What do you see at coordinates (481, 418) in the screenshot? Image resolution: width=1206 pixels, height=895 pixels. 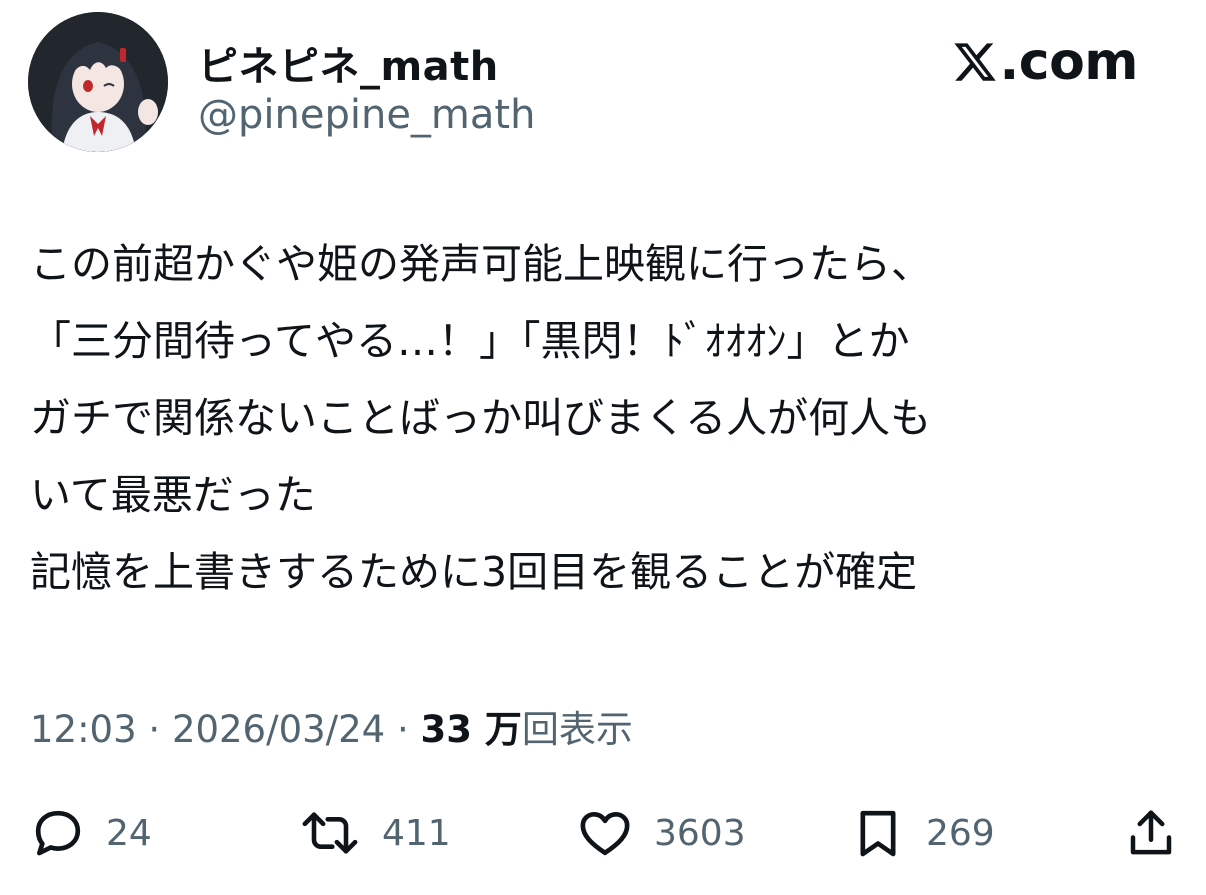 I see `tweet-line: ガチで関係ないことばっか叫びまくる人が何人も` at bounding box center [481, 418].